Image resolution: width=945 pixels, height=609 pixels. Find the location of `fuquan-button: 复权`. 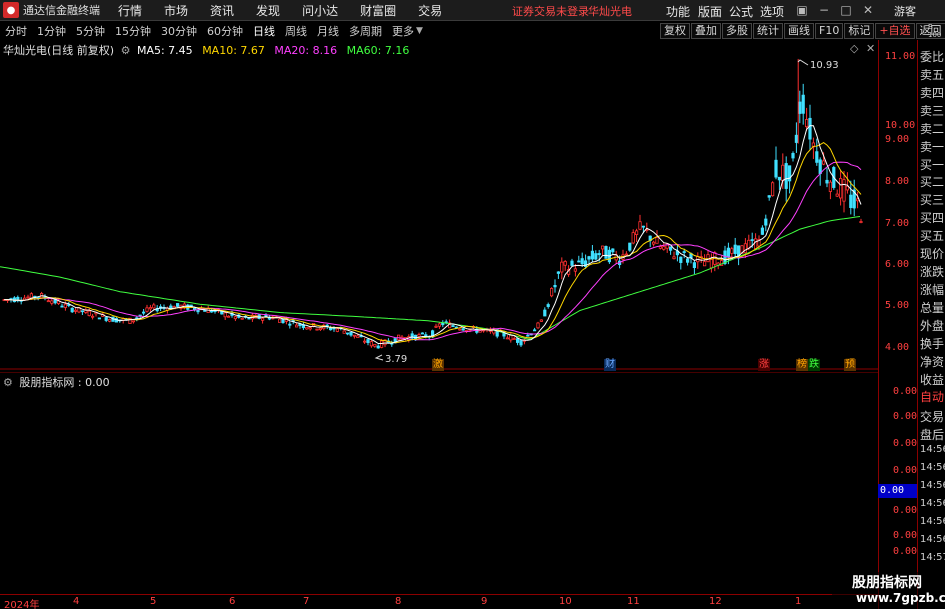

fuquan-button: 复权 is located at coordinates (675, 31).